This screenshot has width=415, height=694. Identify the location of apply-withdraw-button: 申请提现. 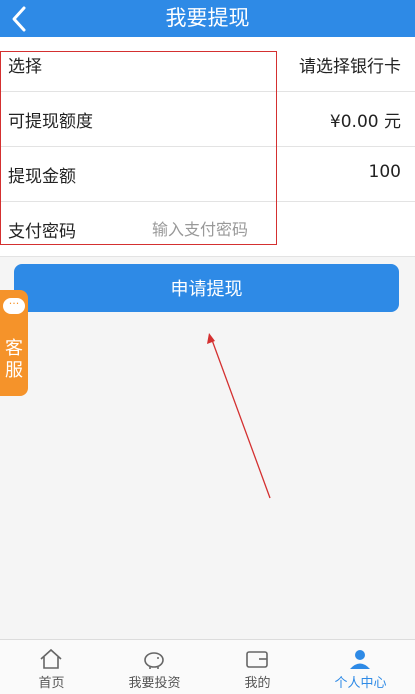
(206, 288).